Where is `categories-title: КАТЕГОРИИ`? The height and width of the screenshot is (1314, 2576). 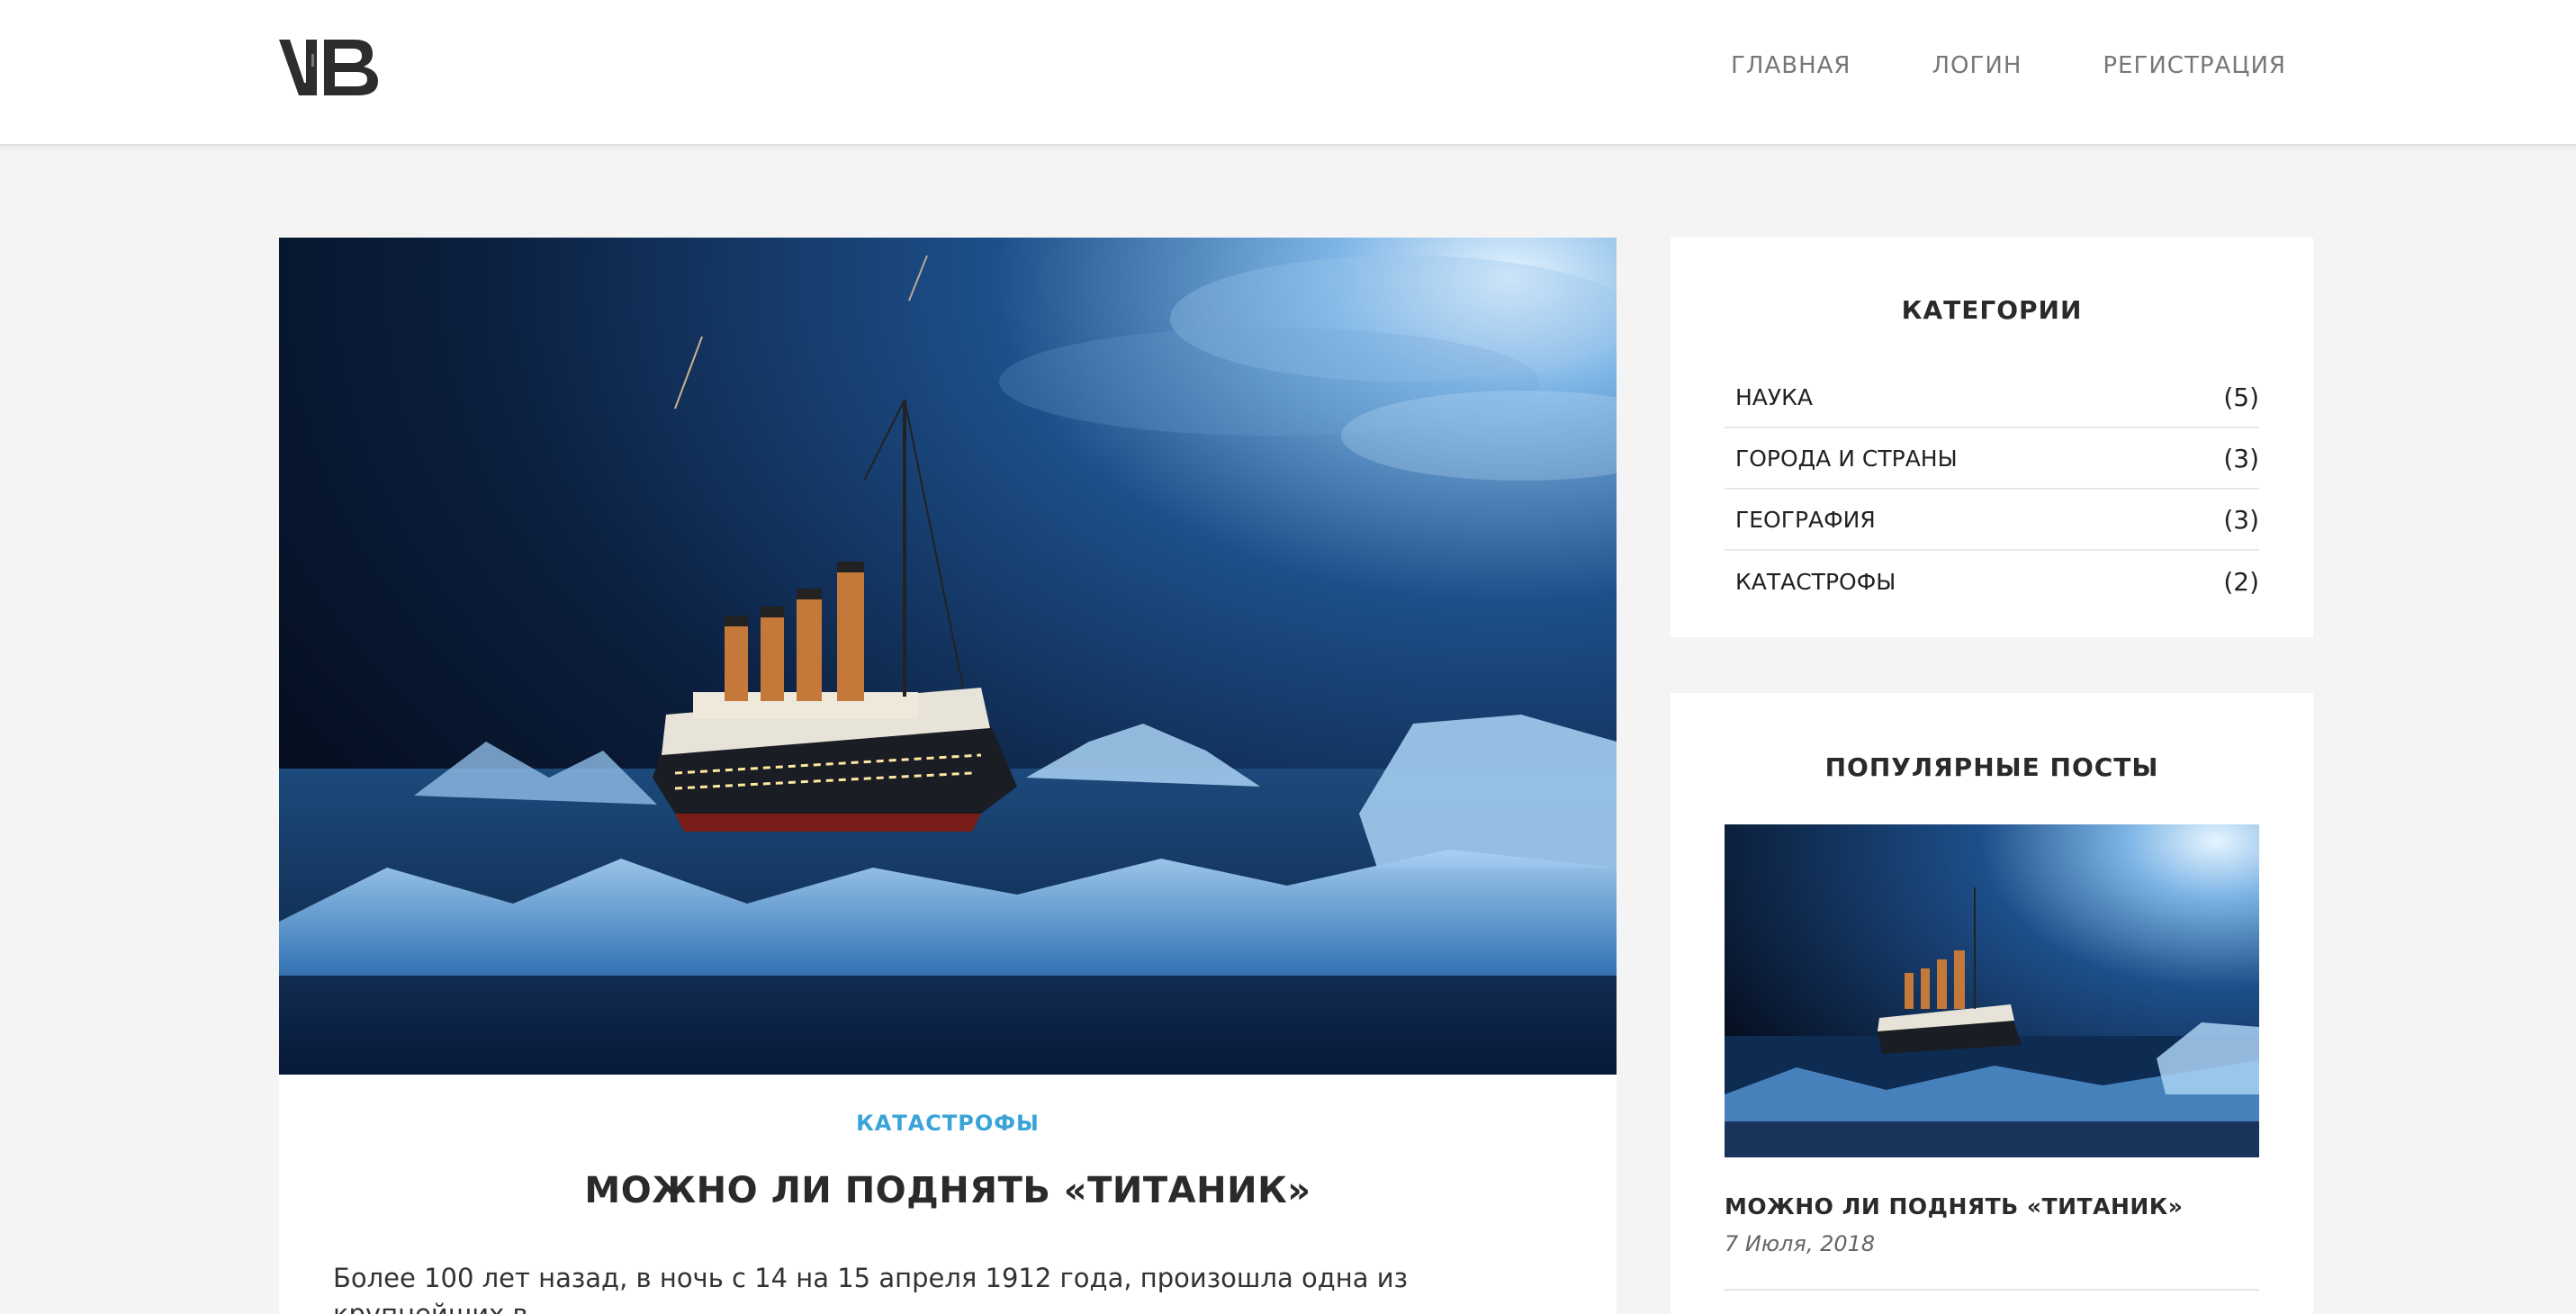
categories-title: КАТЕГОРИИ is located at coordinates (1992, 310).